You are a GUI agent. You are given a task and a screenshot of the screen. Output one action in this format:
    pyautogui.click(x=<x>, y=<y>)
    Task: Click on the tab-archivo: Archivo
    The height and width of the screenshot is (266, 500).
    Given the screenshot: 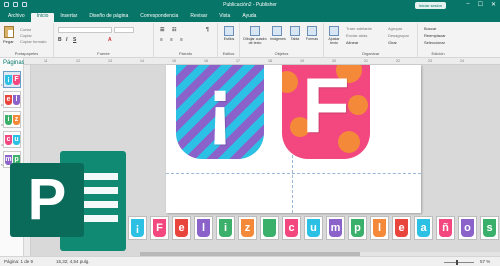 What is the action you would take?
    pyautogui.click(x=16, y=17)
    